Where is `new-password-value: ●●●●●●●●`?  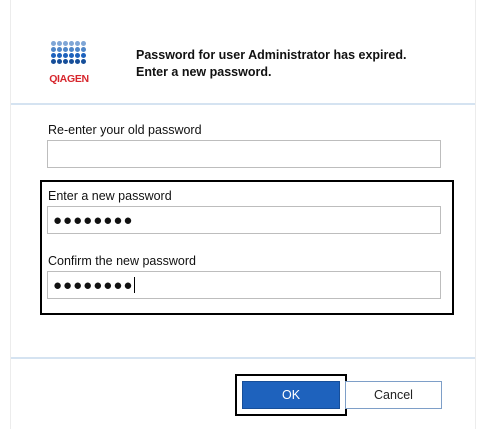 new-password-value: ●●●●●●●● is located at coordinates (93, 220).